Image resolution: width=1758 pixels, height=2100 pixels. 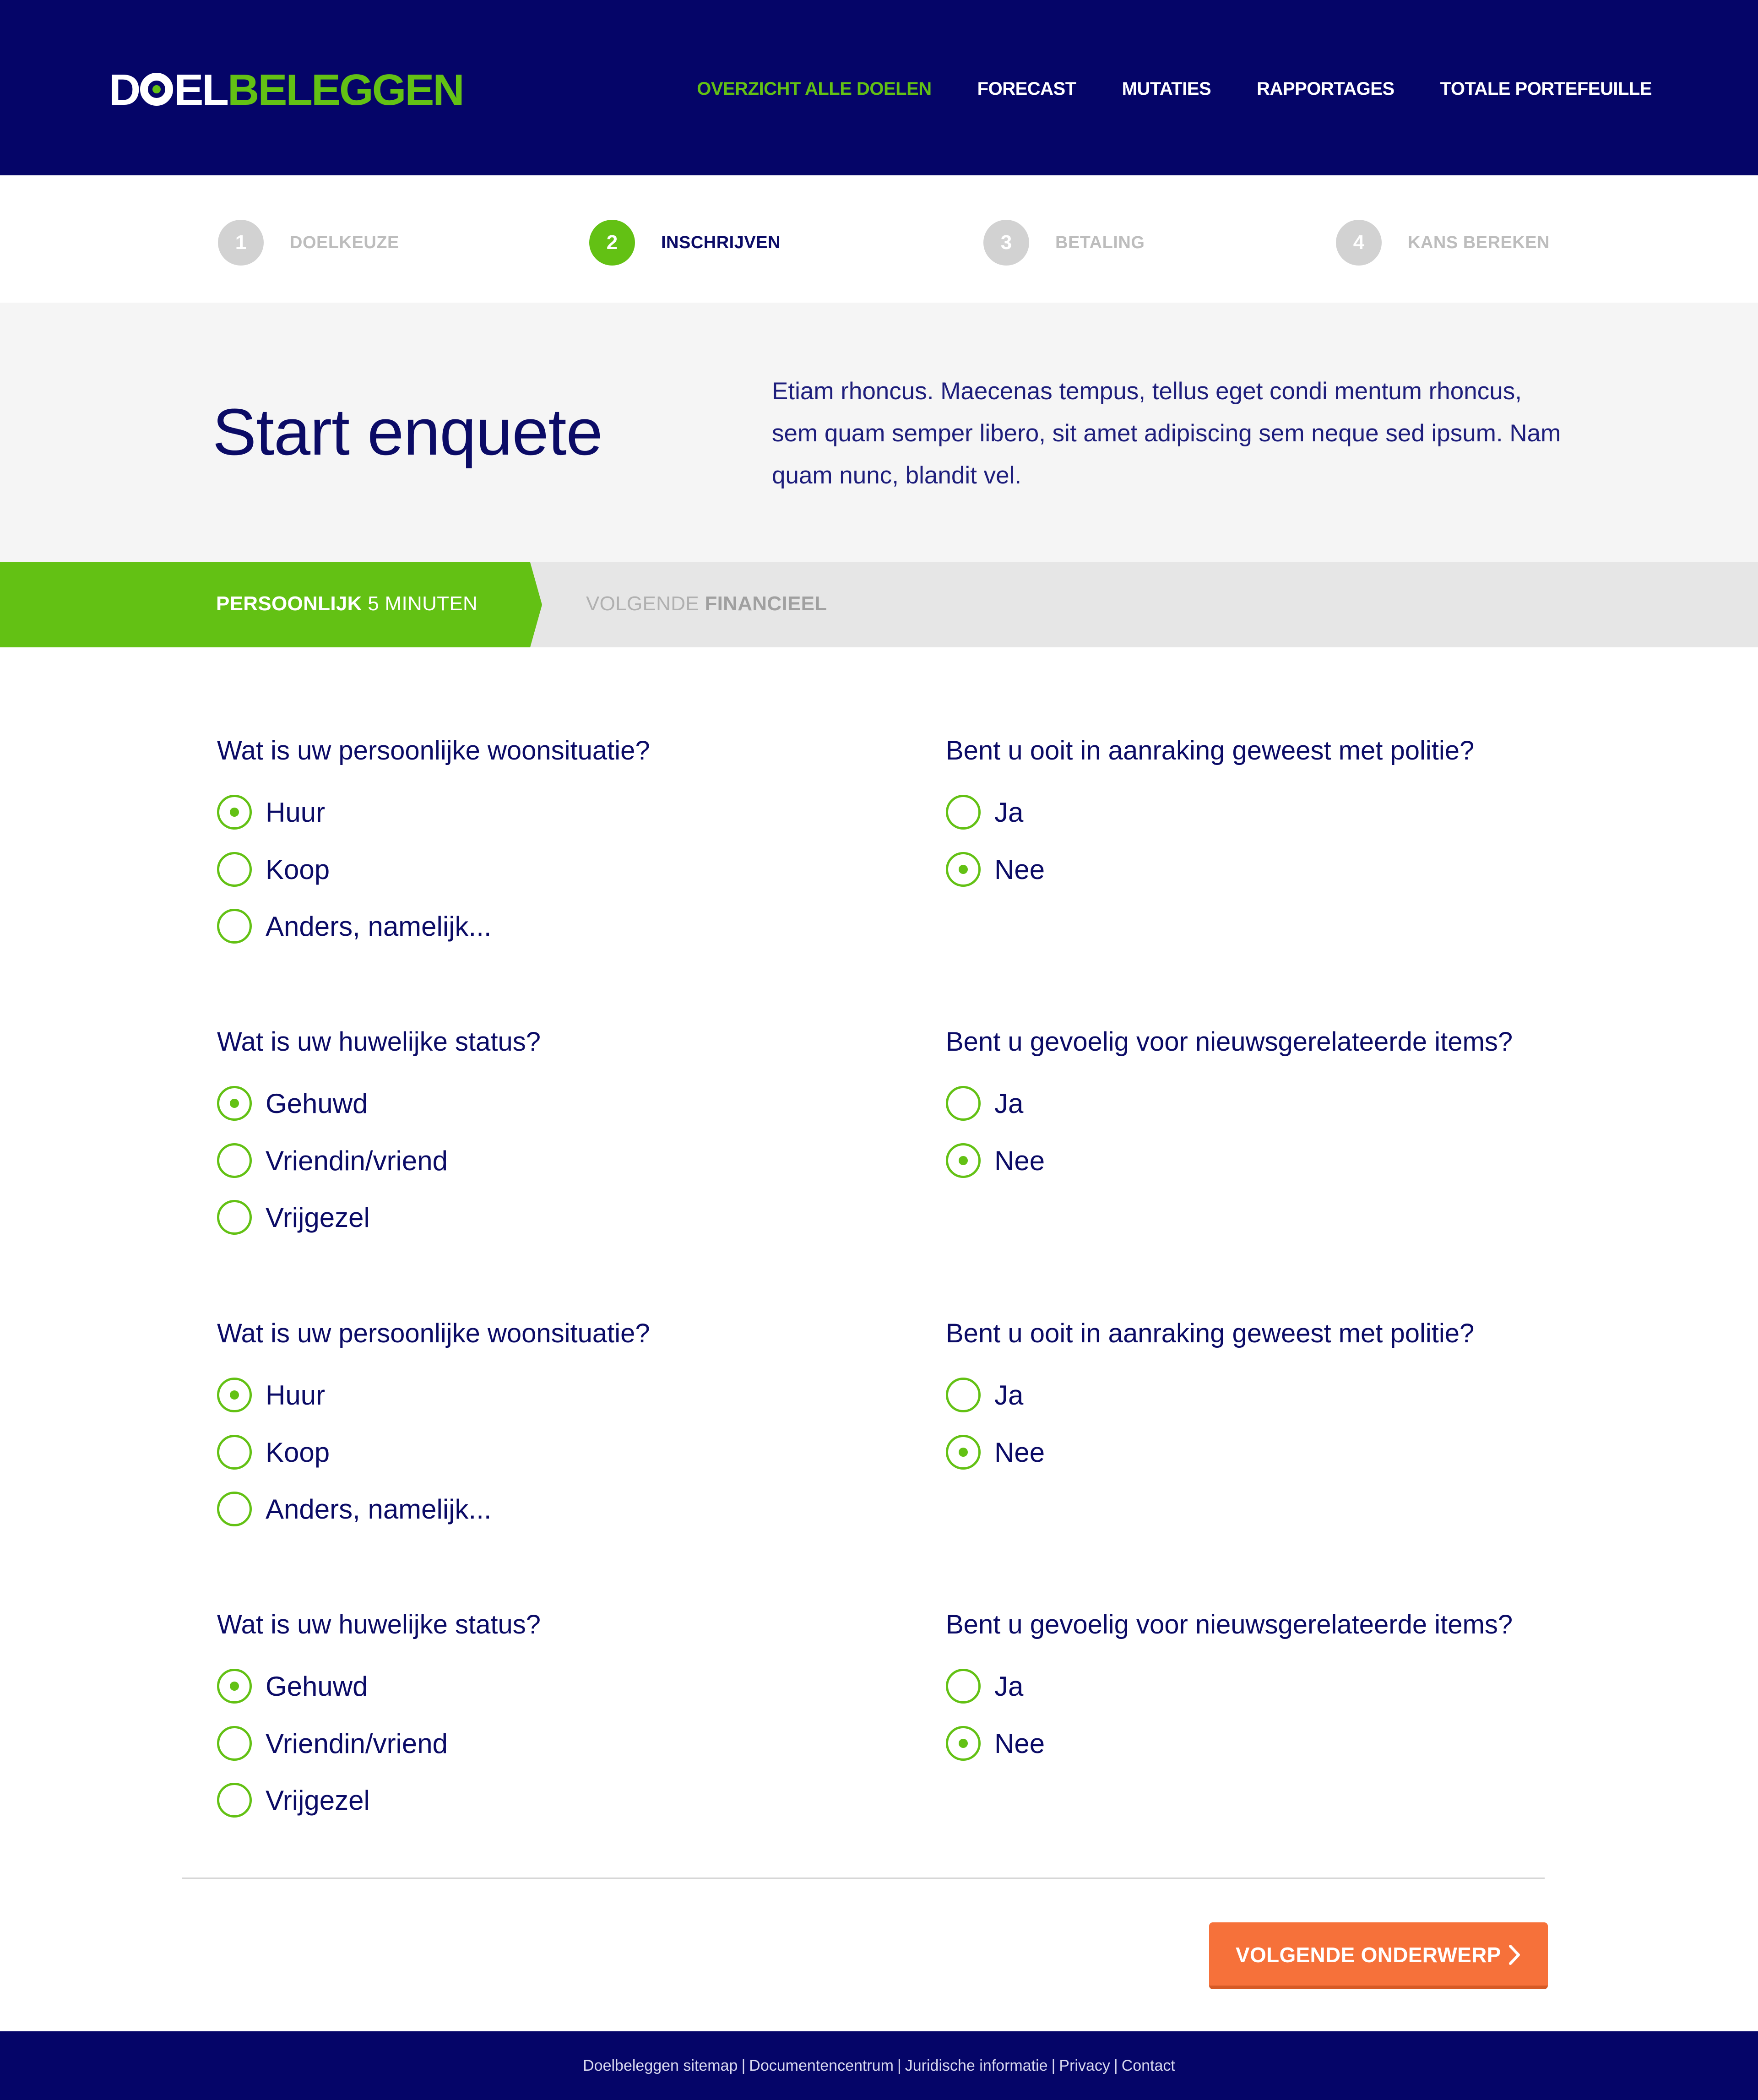 What do you see at coordinates (821, 2065) in the screenshot?
I see `footer-link-documentencentrum: Documentencentrum` at bounding box center [821, 2065].